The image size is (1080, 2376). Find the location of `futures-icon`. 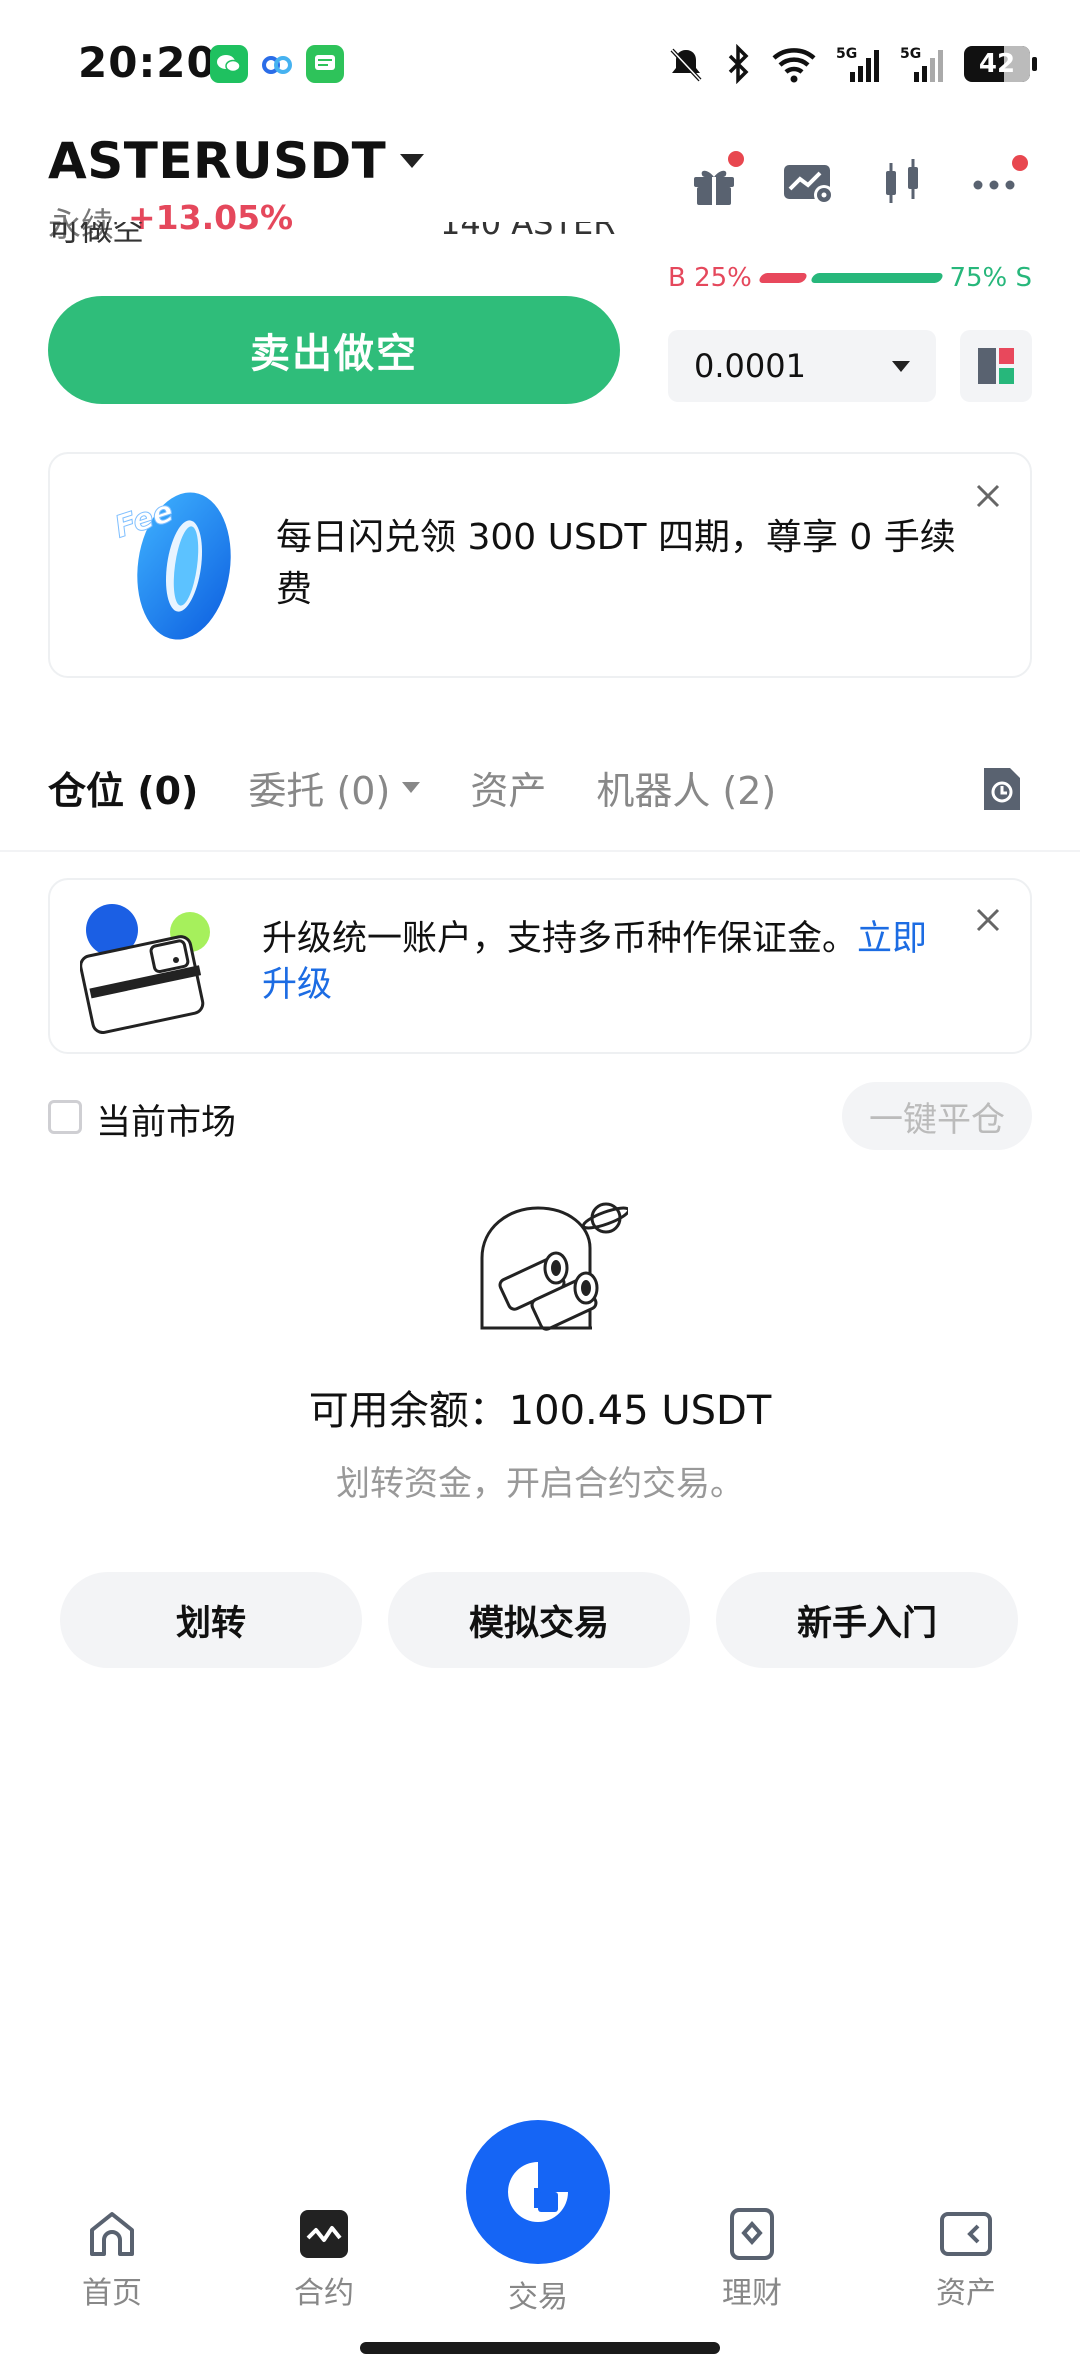

futures-icon is located at coordinates (324, 2234).